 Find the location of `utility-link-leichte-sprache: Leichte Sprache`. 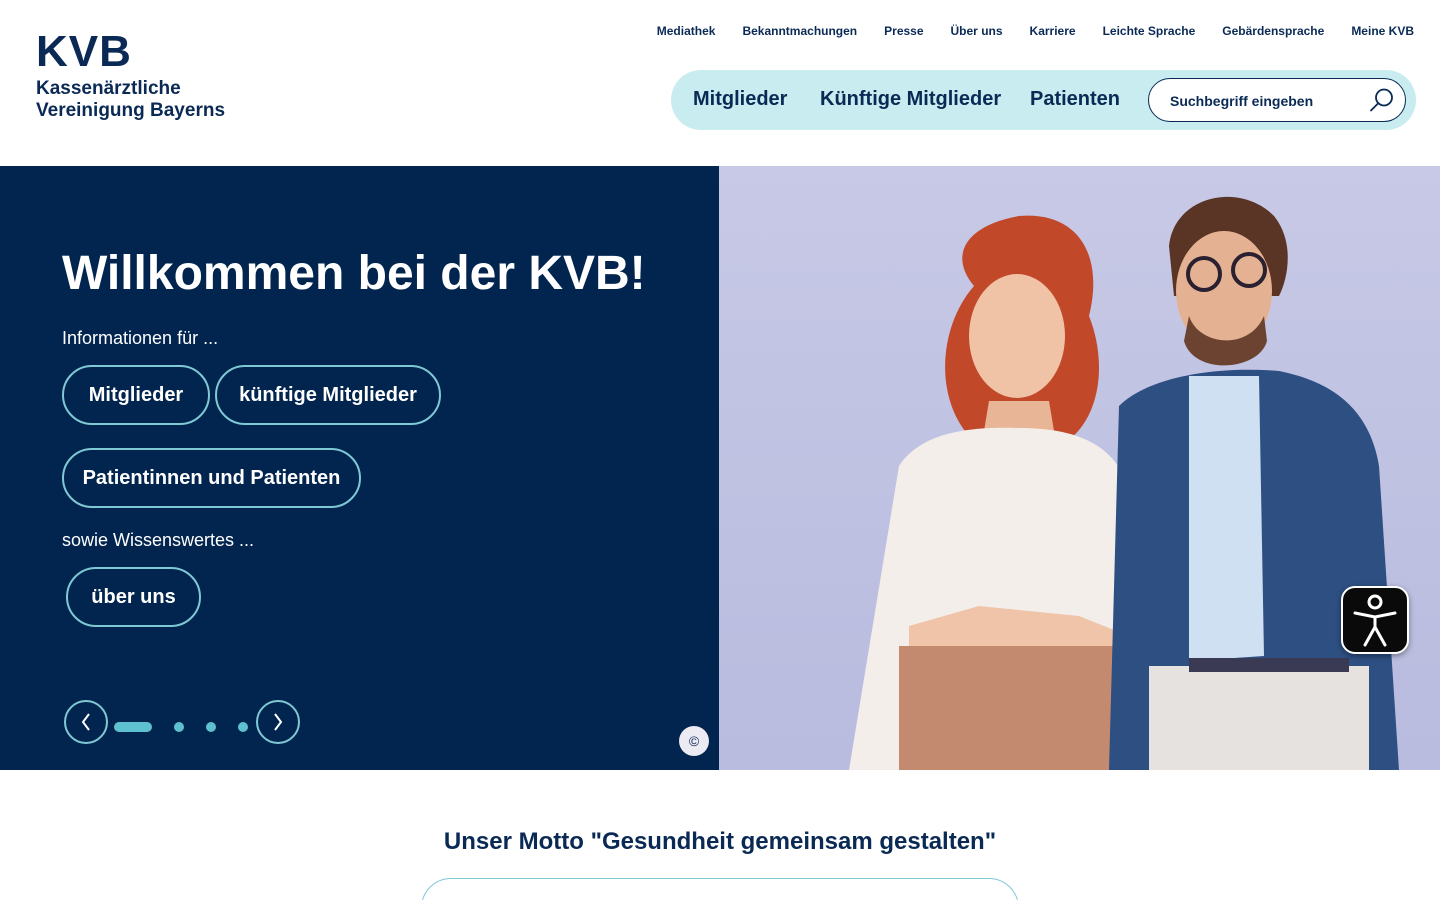

utility-link-leichte-sprache: Leichte Sprache is located at coordinates (1149, 31).